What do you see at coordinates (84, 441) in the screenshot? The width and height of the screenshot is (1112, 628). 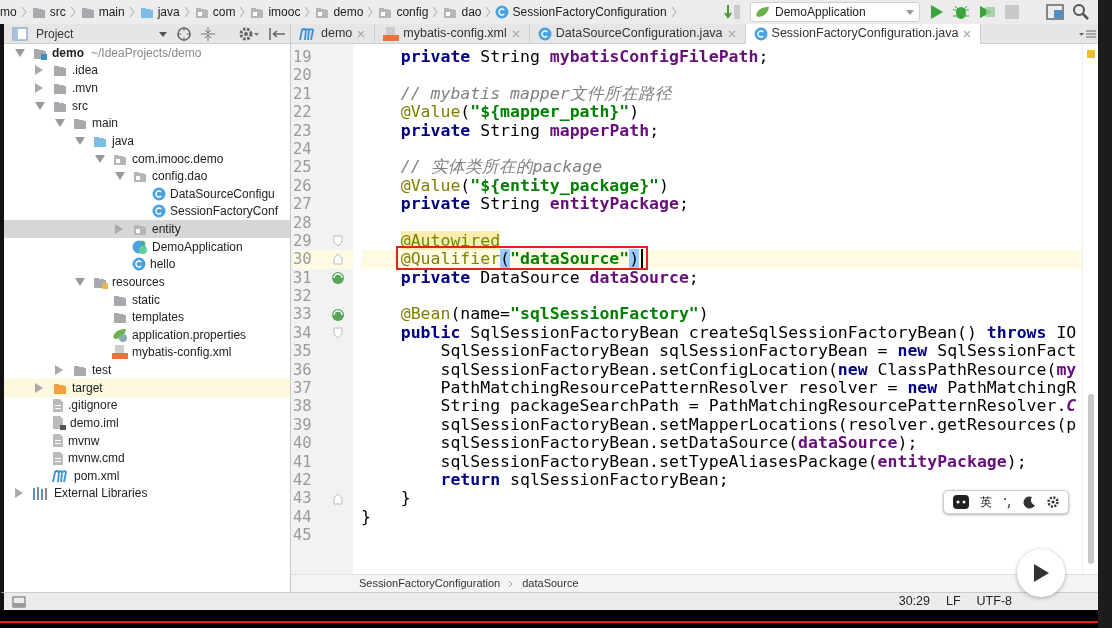 I see `tree-label: mvnw` at bounding box center [84, 441].